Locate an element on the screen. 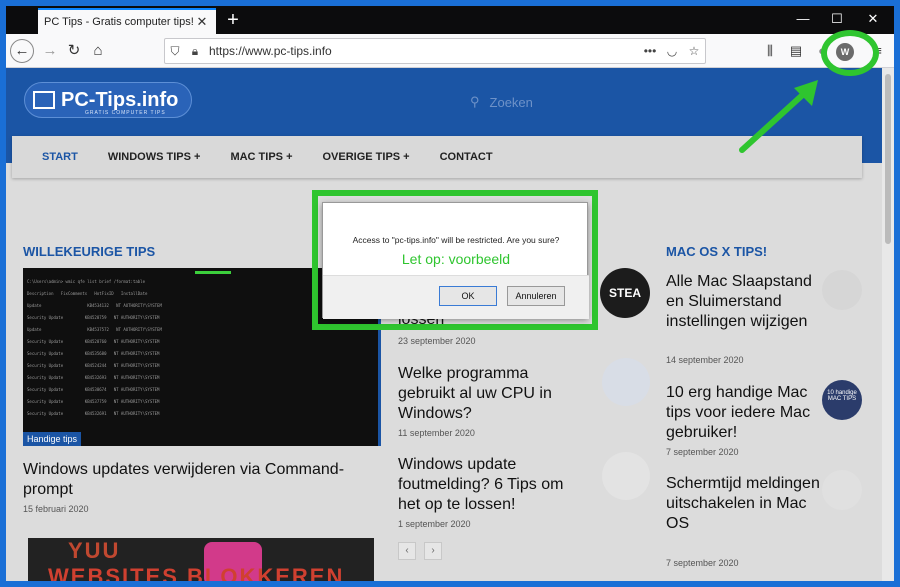  pager-next-button: › is located at coordinates (433, 551).